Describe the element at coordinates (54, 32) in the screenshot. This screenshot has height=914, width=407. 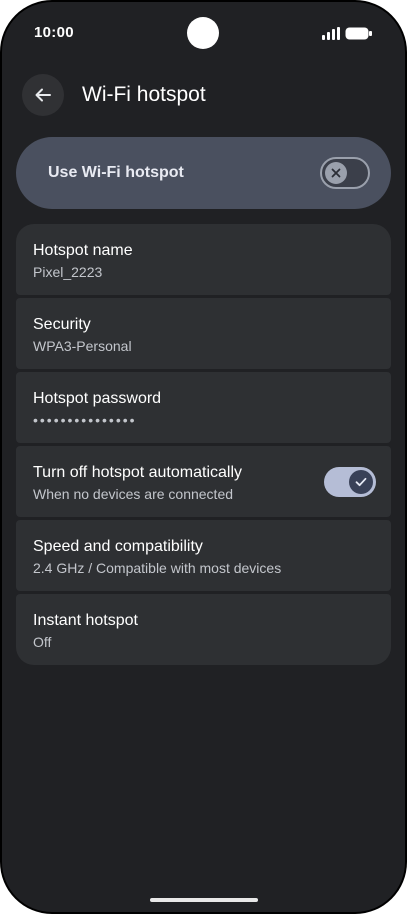
I see `status-time: 10:00` at that location.